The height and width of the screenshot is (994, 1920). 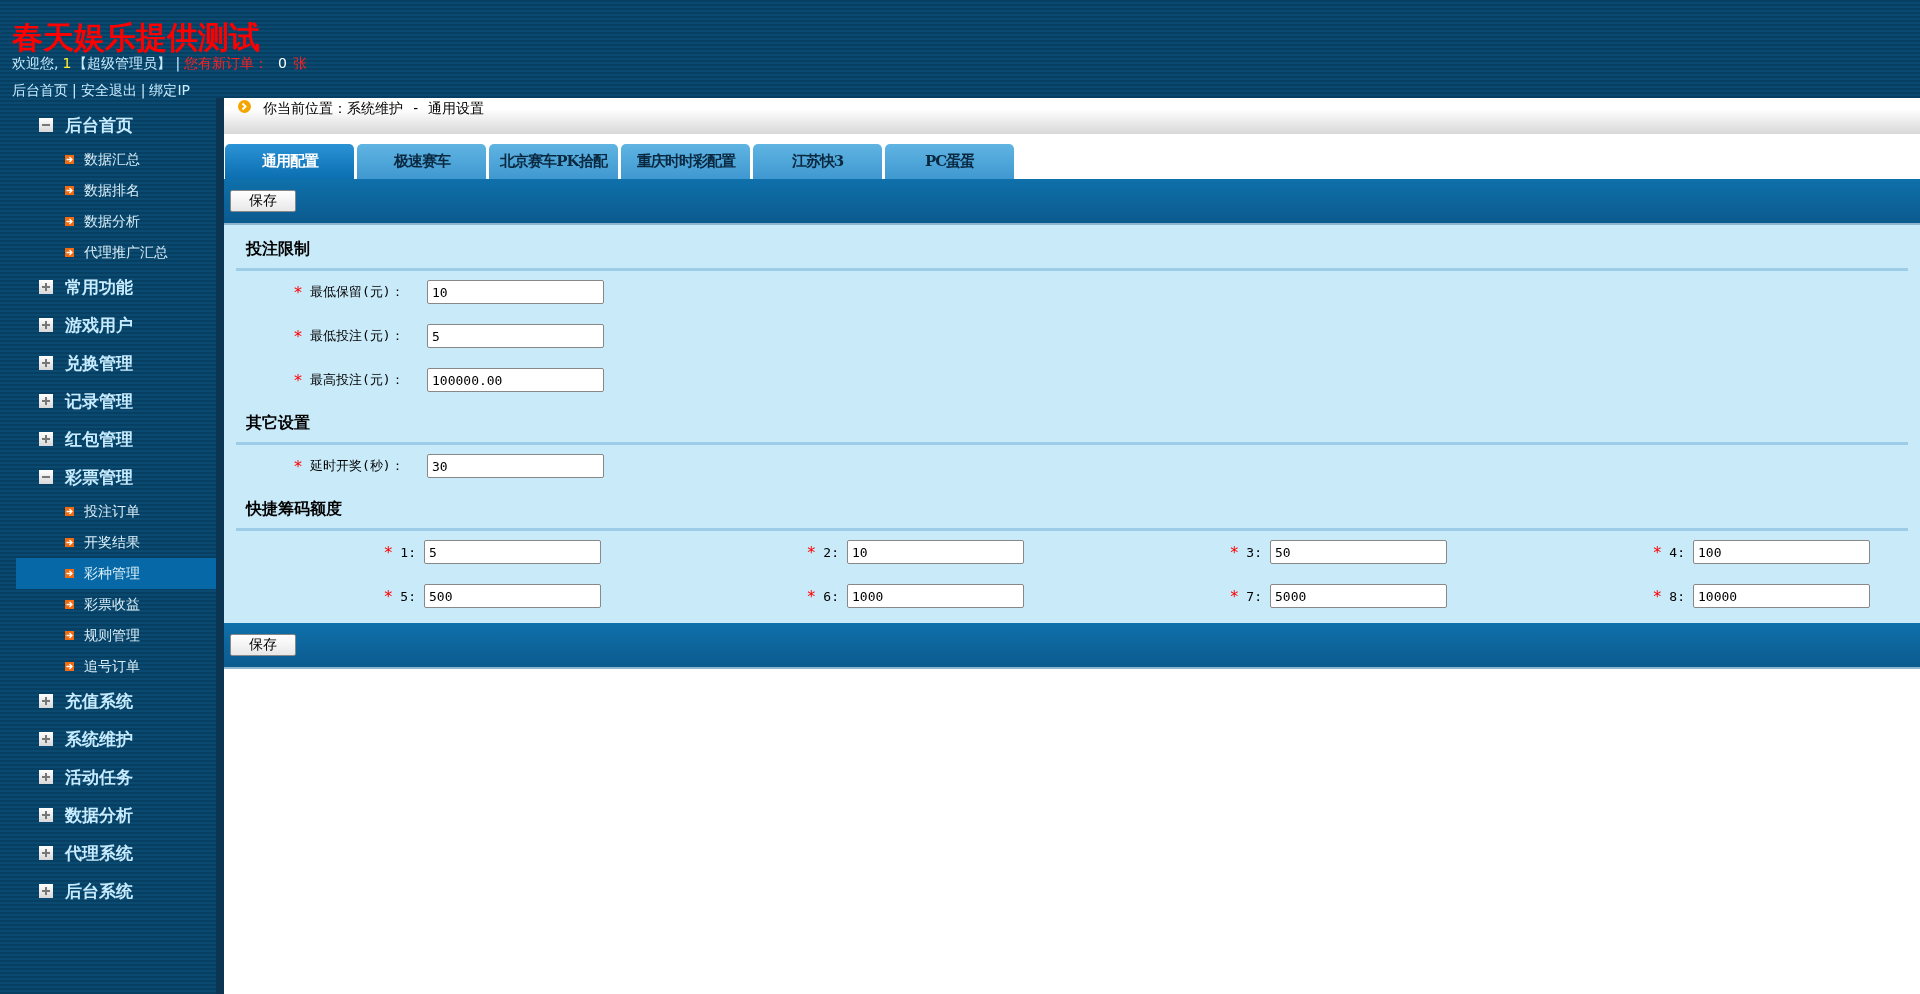 What do you see at coordinates (112, 666) in the screenshot?
I see `sidebar-item-label: 追号订单` at bounding box center [112, 666].